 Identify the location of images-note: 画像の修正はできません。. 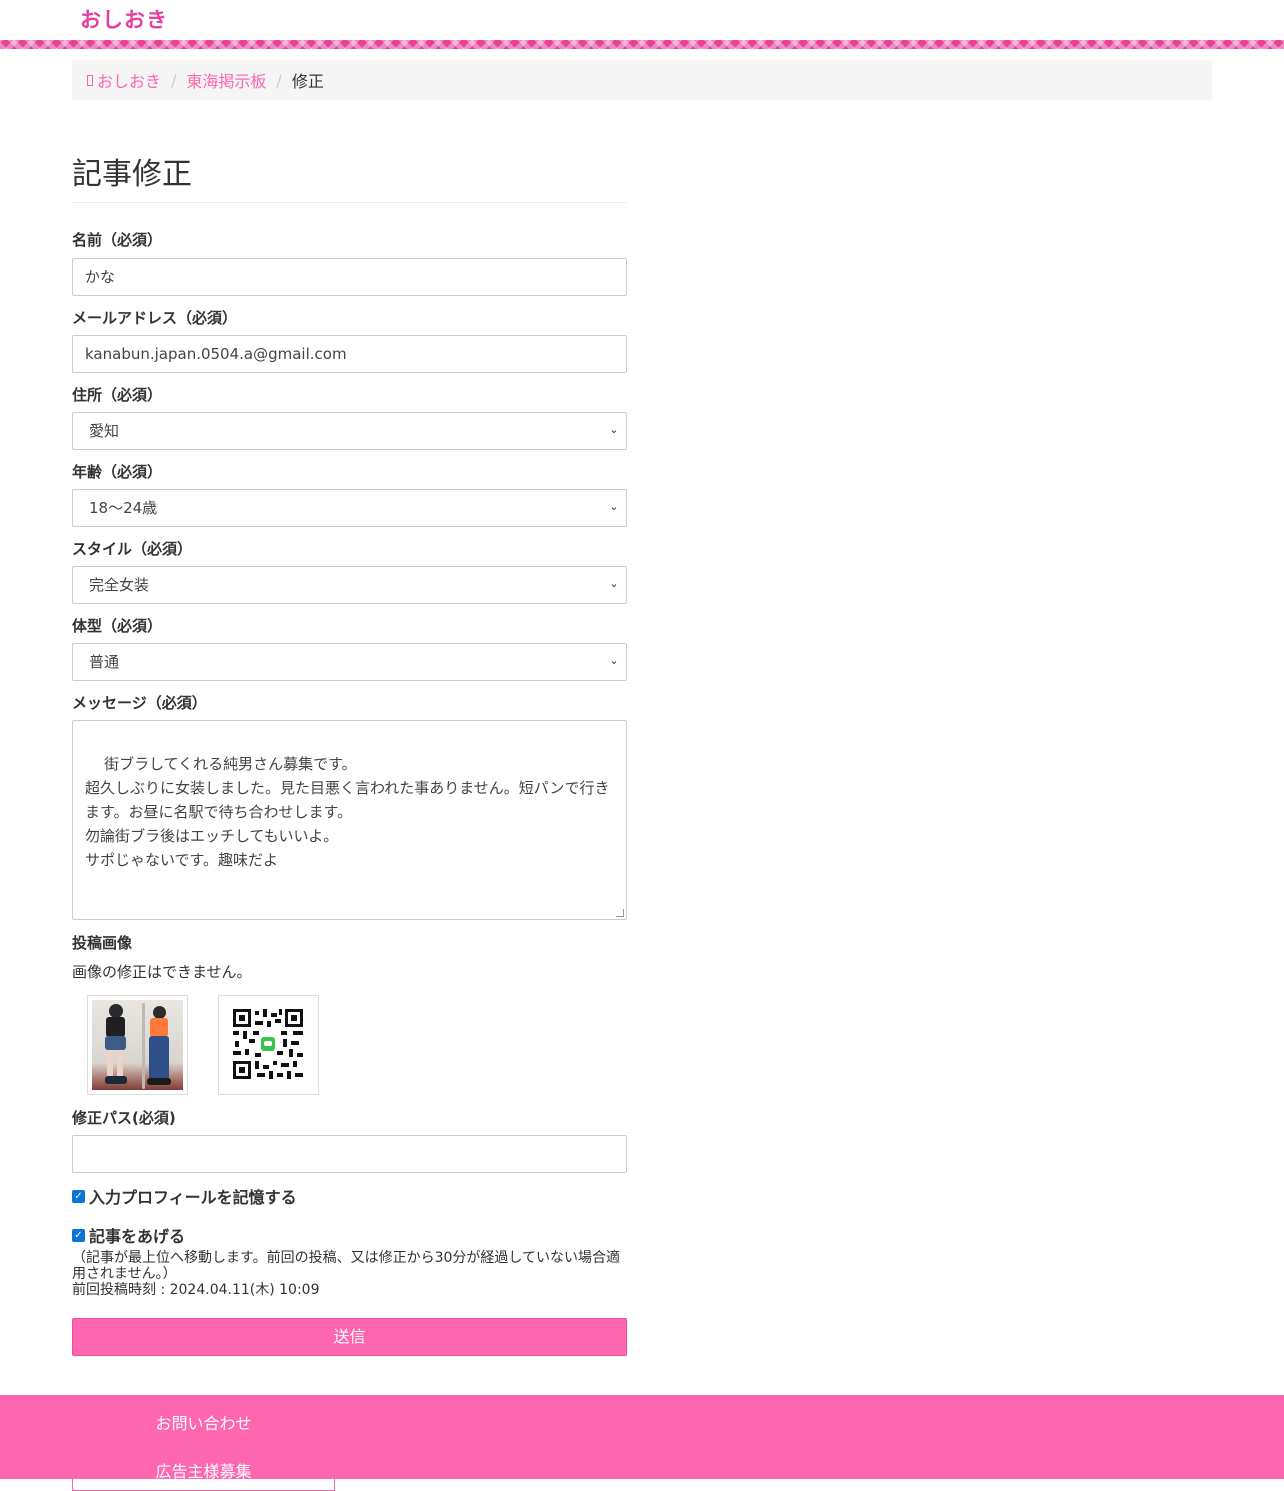
(162, 972).